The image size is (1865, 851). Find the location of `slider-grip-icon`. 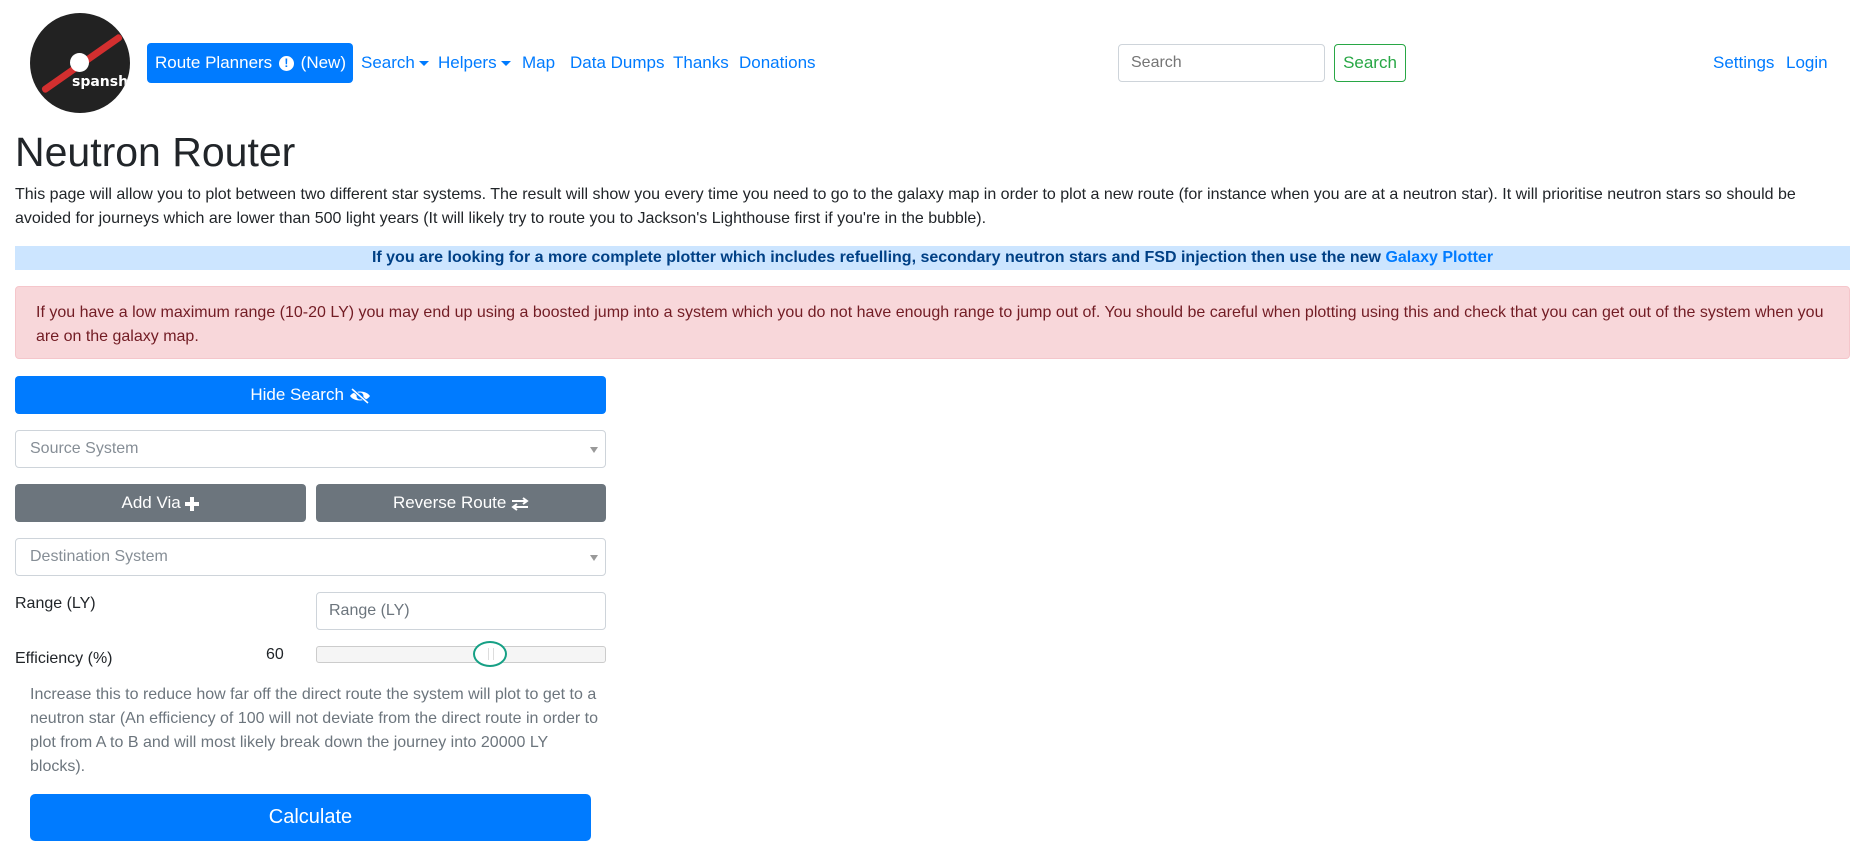

slider-grip-icon is located at coordinates (491, 654).